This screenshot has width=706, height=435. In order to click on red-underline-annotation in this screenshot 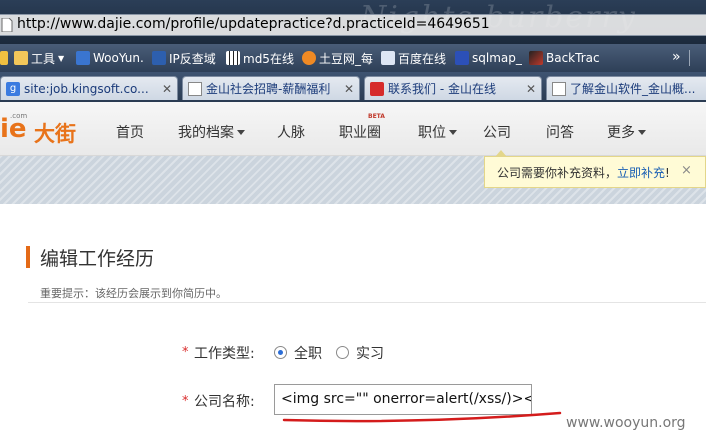, I will do `click(422, 417)`.